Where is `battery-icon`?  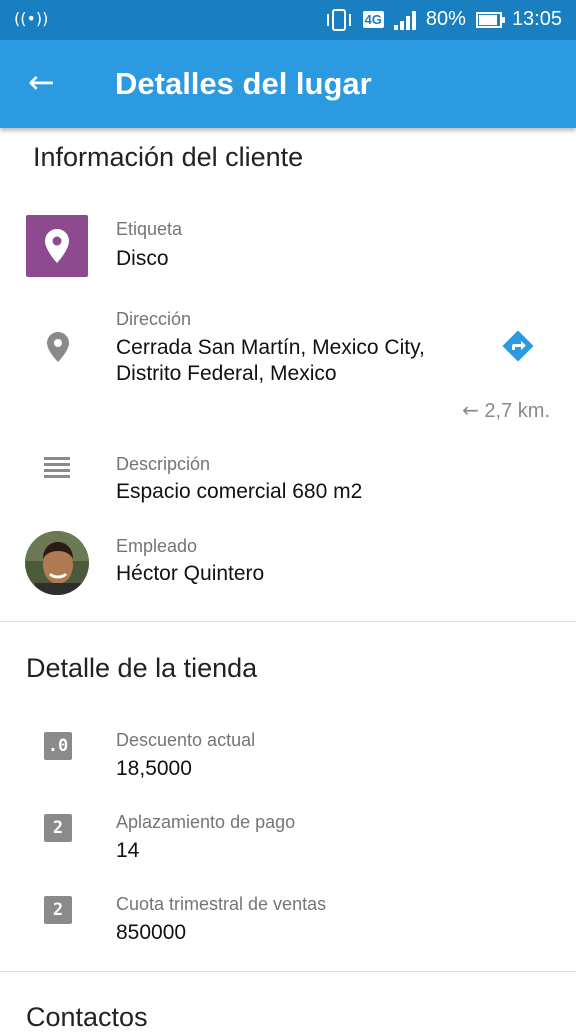 battery-icon is located at coordinates (490, 19).